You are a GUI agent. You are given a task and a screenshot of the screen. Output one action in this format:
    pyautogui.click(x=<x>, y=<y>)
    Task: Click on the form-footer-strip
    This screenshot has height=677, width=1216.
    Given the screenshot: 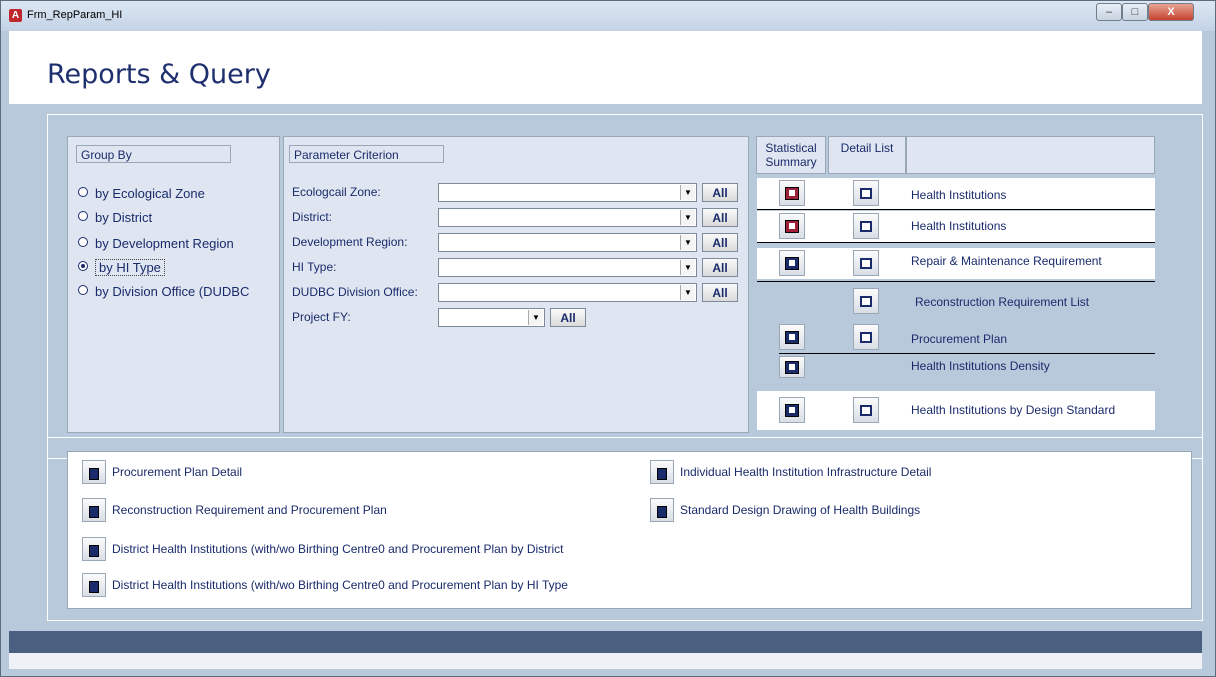 What is the action you would take?
    pyautogui.click(x=605, y=661)
    